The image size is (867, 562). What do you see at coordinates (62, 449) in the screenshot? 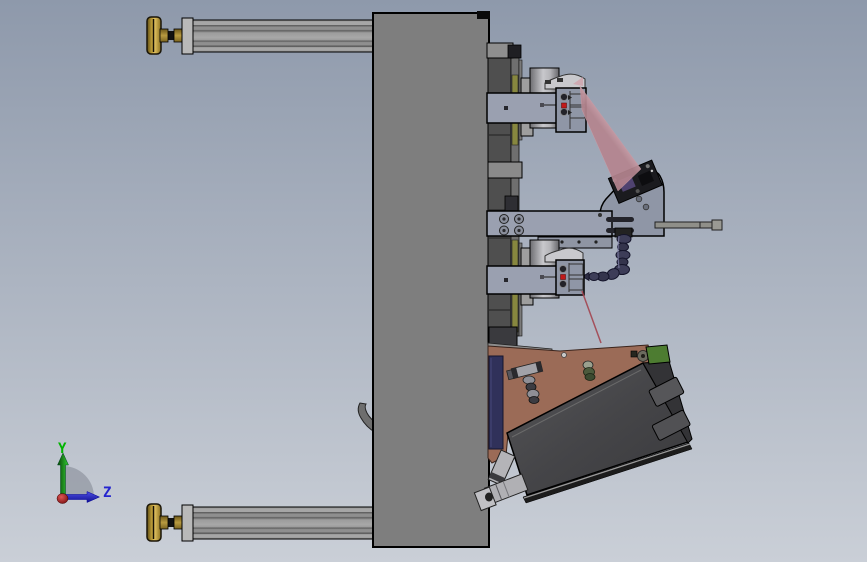
I see `y-axis-label: Y` at bounding box center [62, 449].